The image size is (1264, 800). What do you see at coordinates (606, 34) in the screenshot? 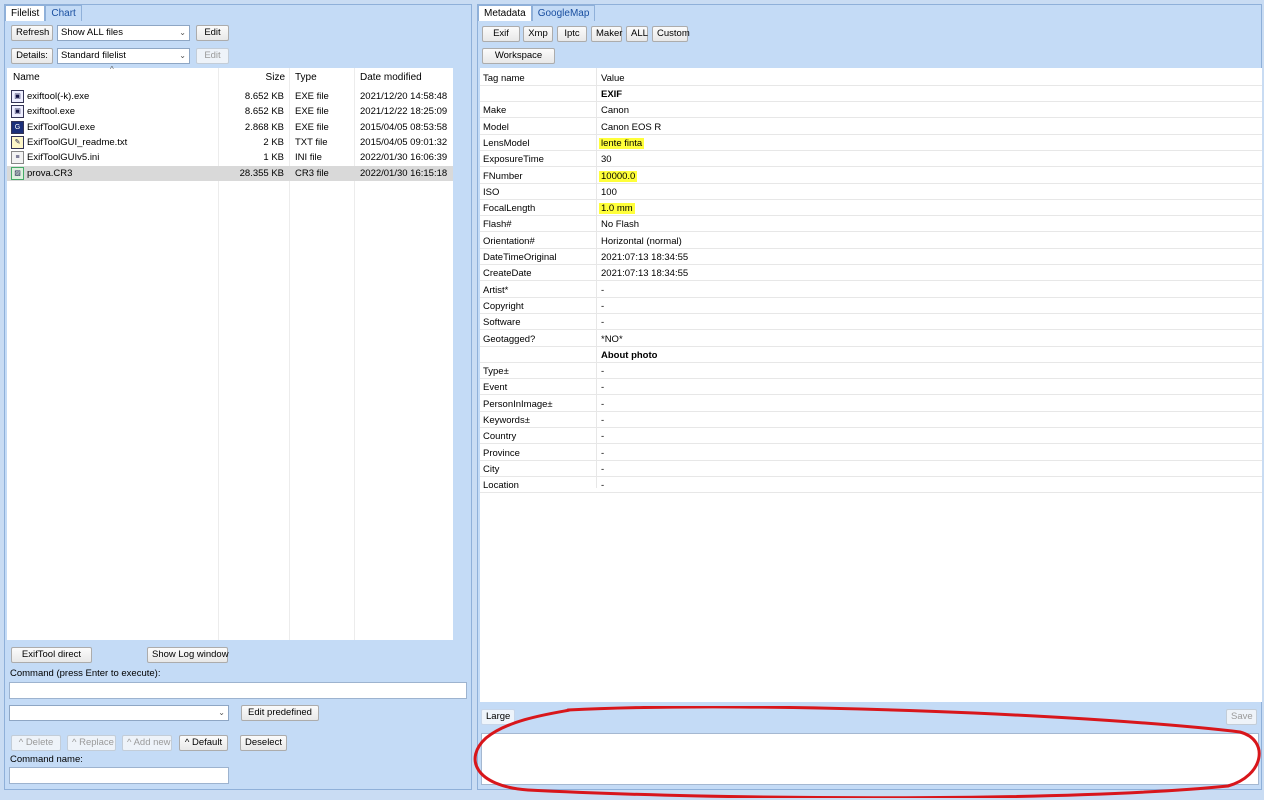
I see `maker-button: Maker` at bounding box center [606, 34].